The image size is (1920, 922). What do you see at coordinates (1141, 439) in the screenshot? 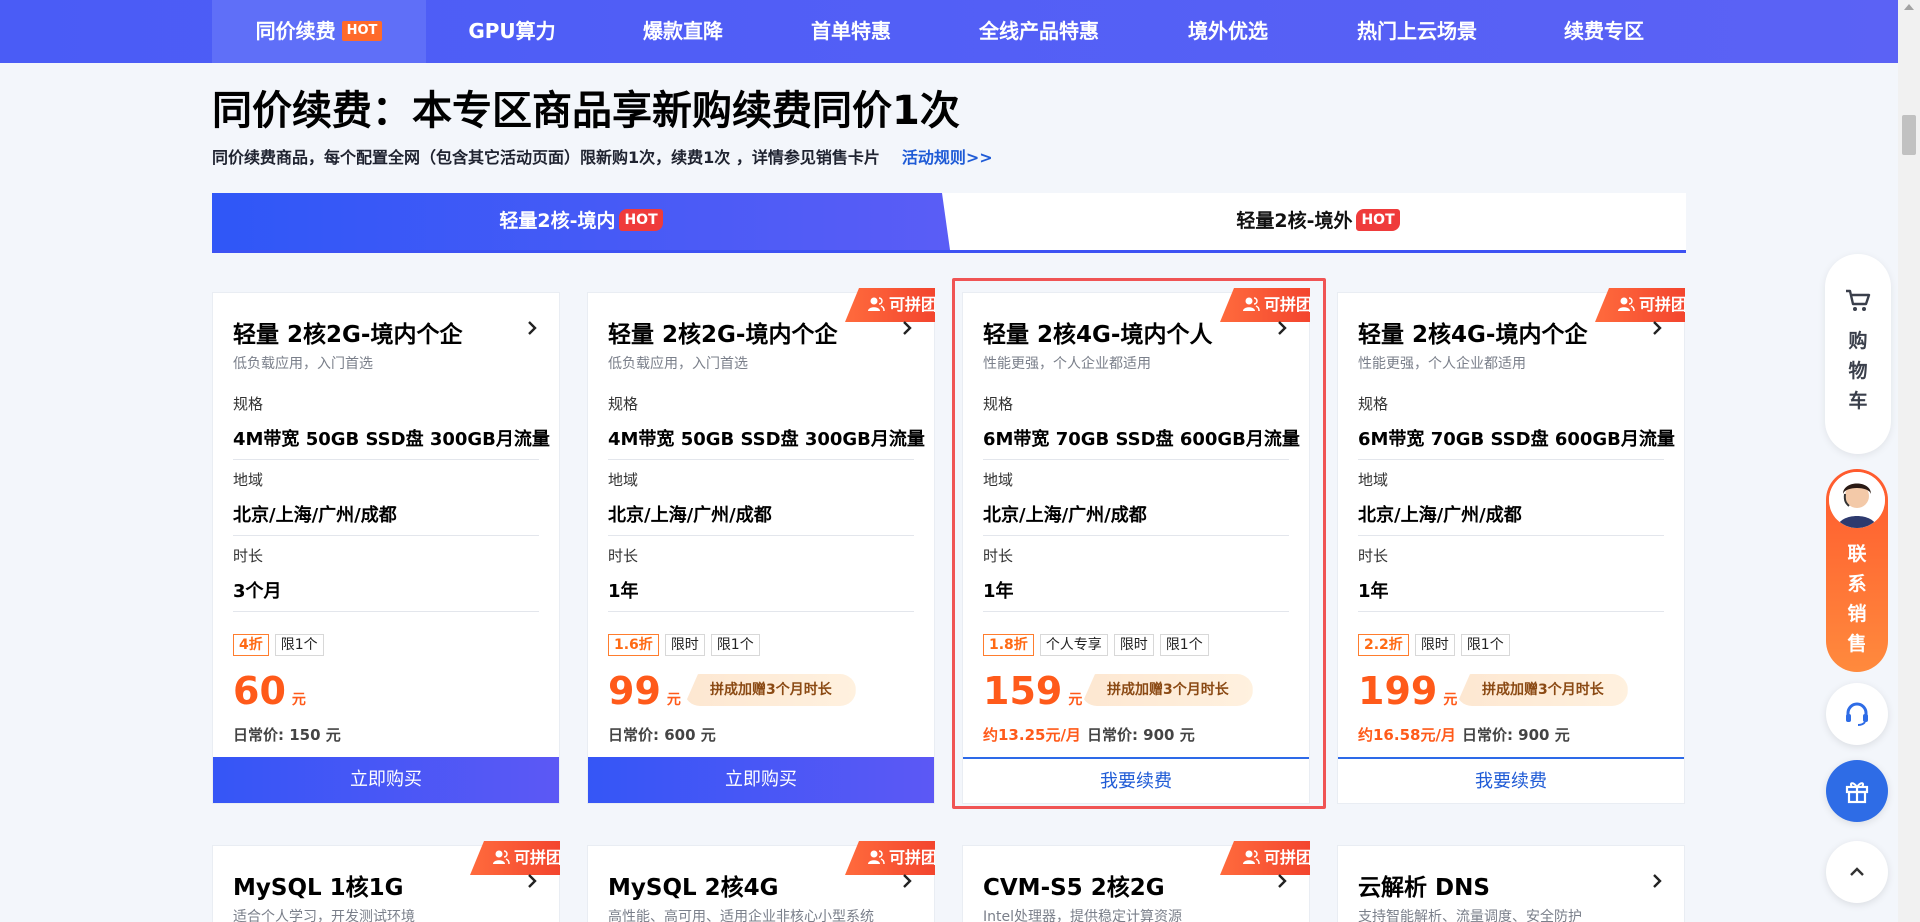
I see `spec-value: 6M带宽 70GB SSD盘 600GB月流量` at bounding box center [1141, 439].